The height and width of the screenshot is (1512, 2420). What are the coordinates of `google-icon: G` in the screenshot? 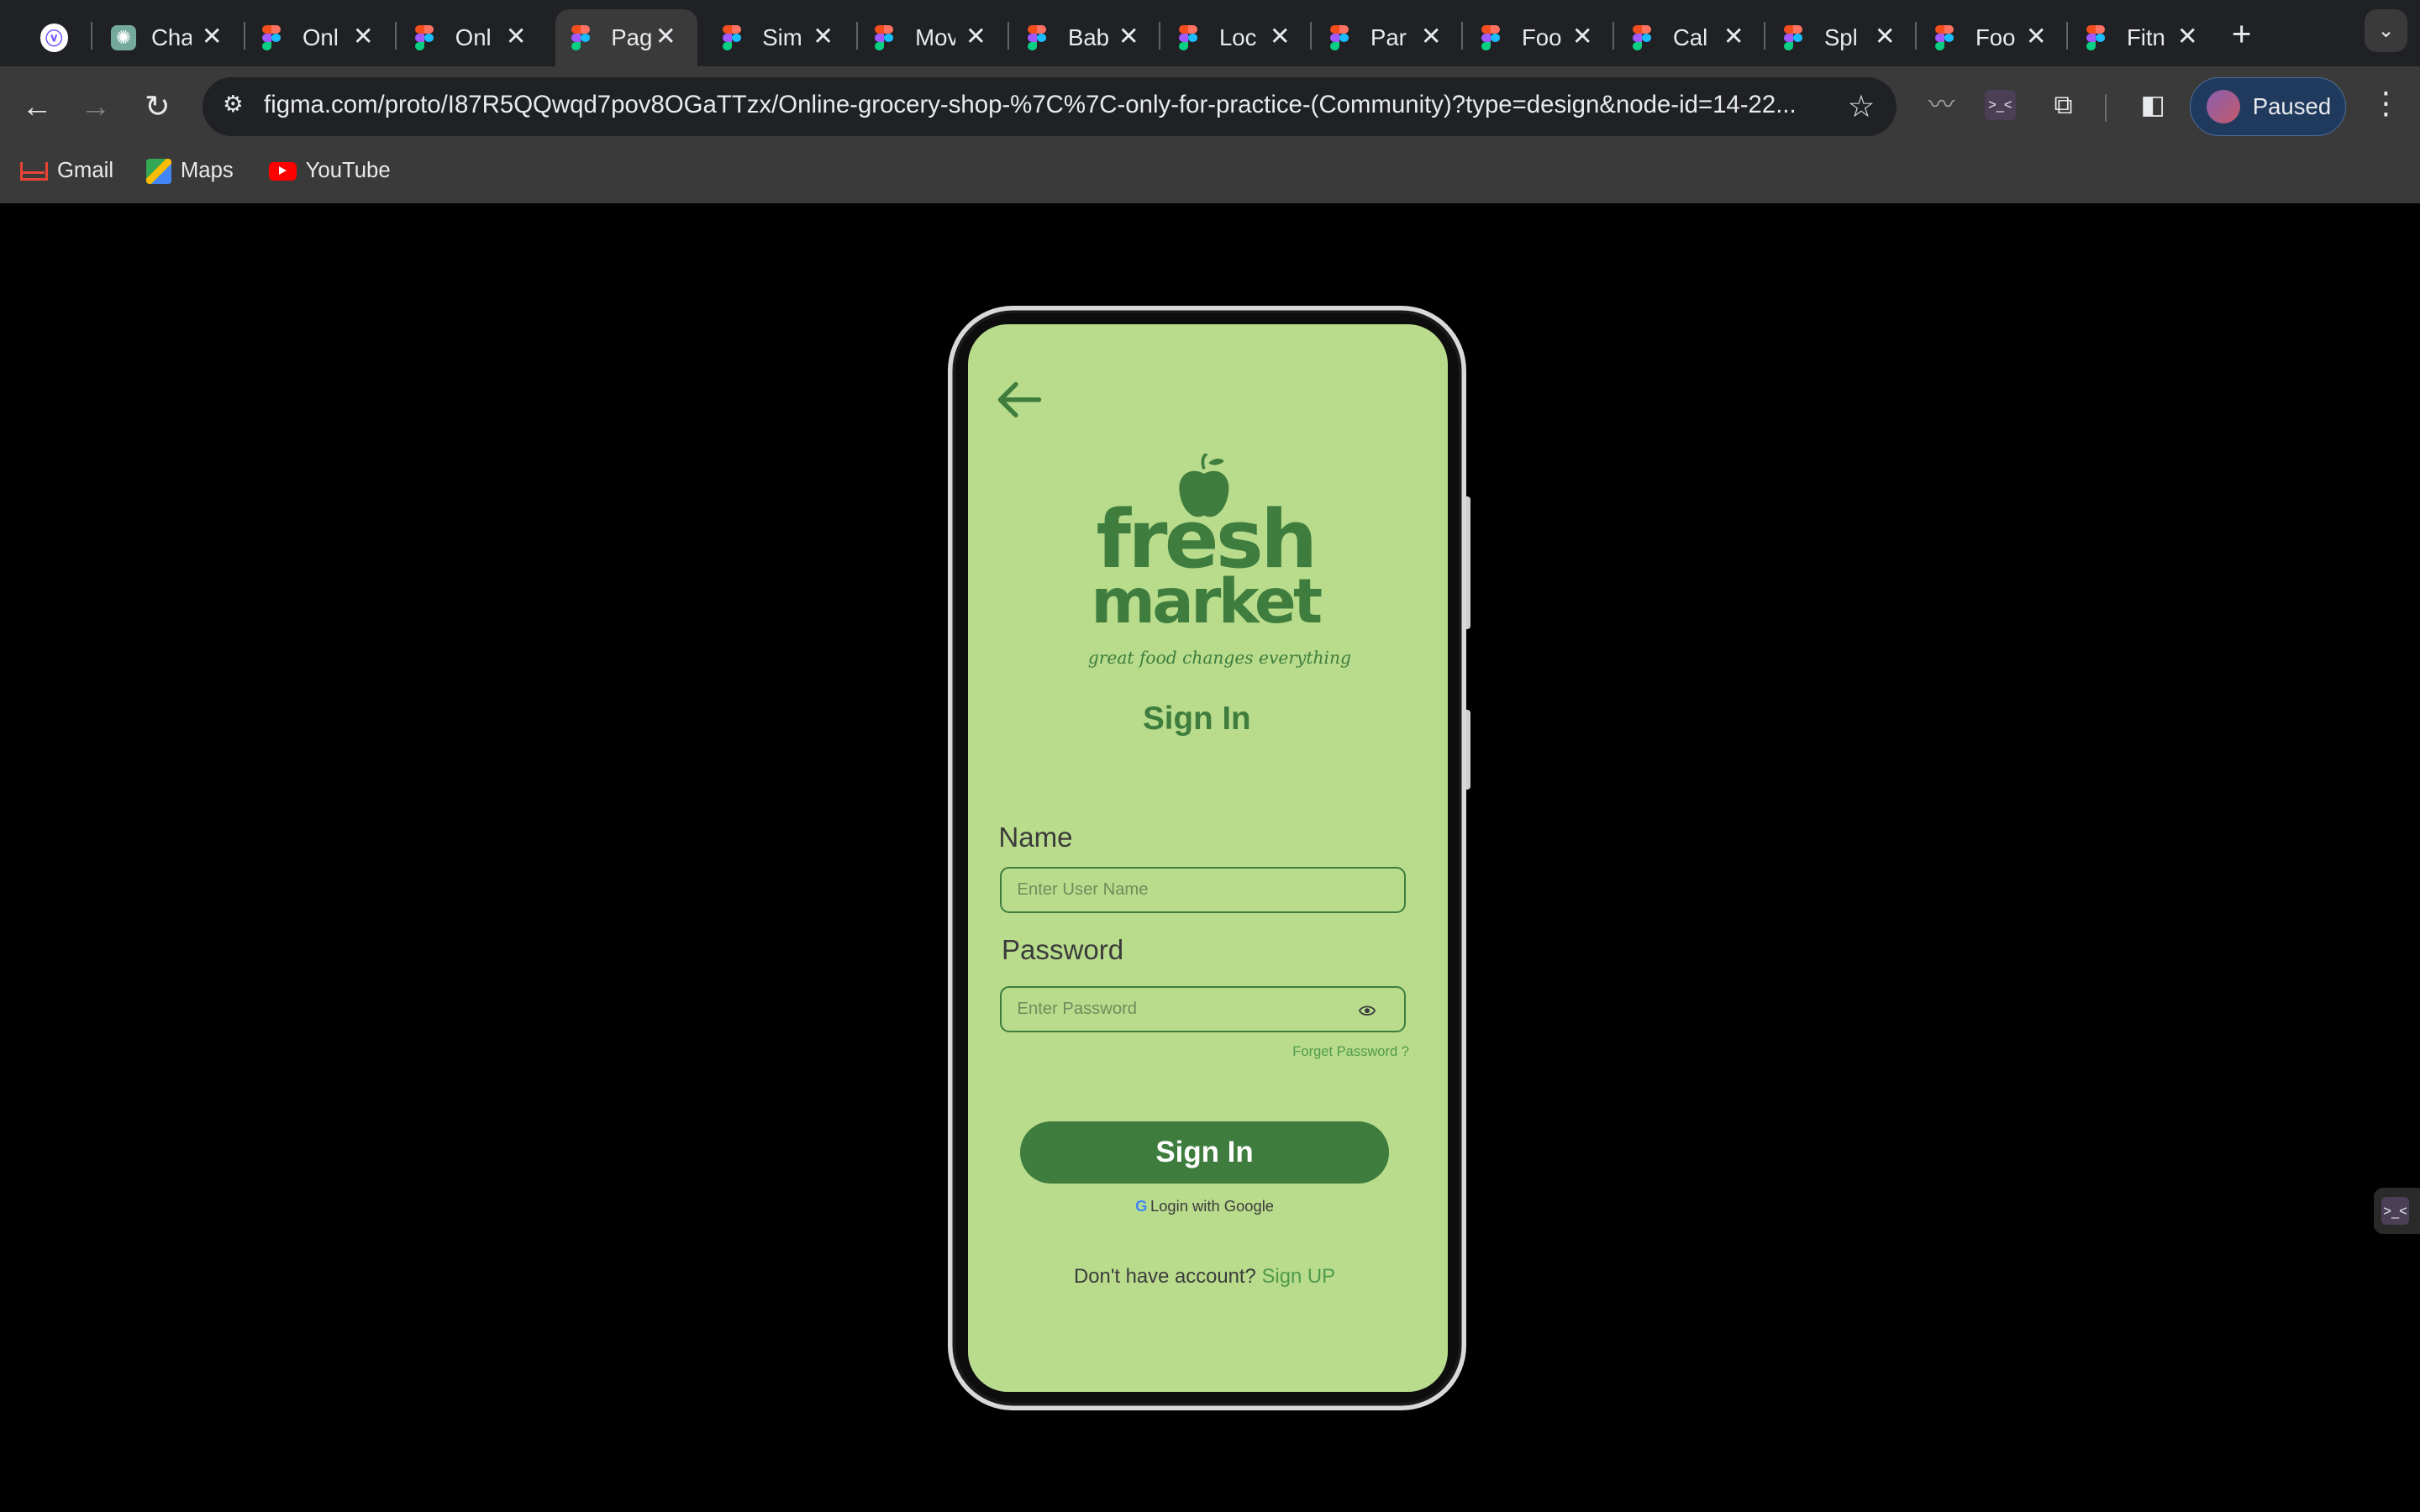 It's located at (1141, 1206).